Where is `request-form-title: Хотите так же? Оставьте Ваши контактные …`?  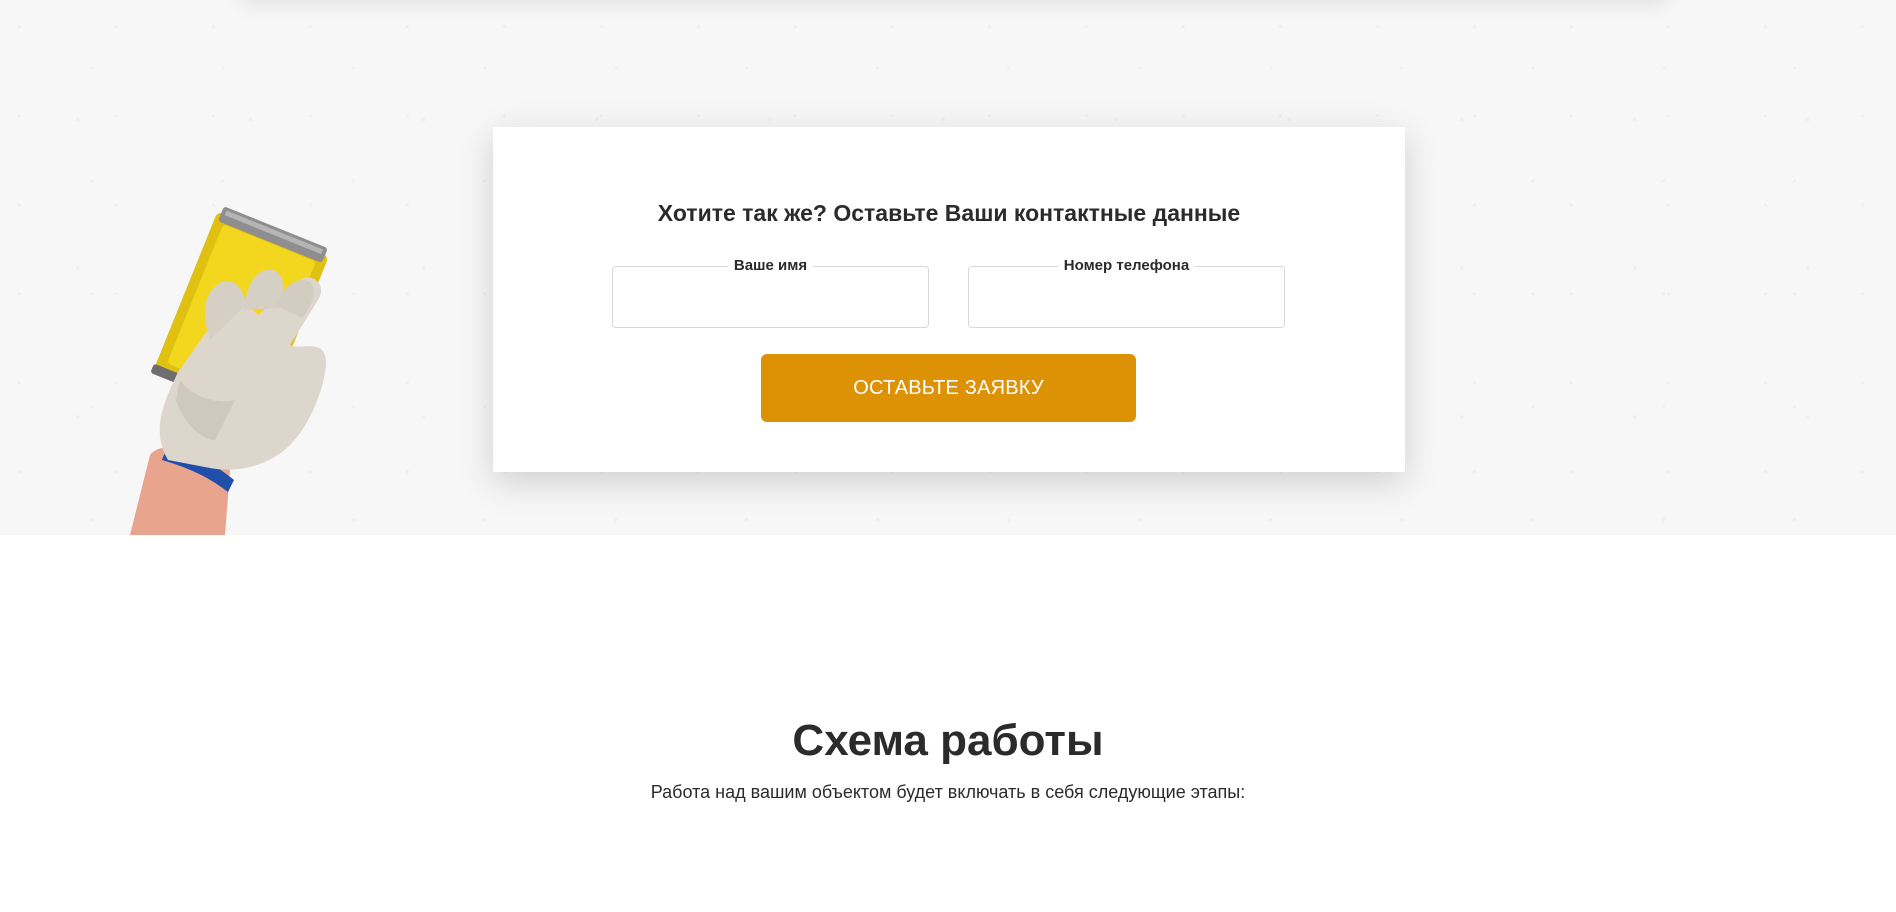
request-form-title: Хотите так же? Оставьте Ваши контактные … is located at coordinates (949, 213).